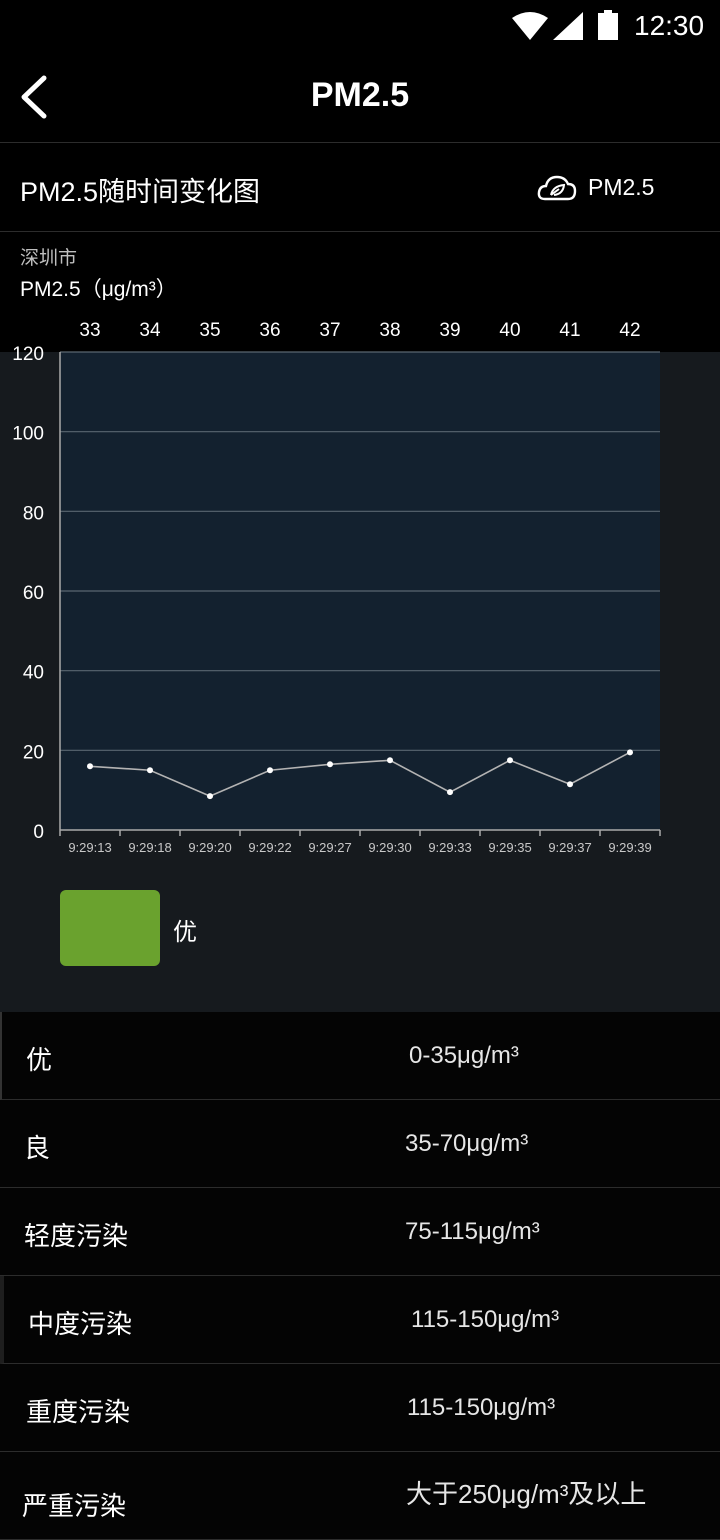 This screenshot has height=1540, width=720. I want to click on x-tick-label: 9:29:20, so click(209, 847).